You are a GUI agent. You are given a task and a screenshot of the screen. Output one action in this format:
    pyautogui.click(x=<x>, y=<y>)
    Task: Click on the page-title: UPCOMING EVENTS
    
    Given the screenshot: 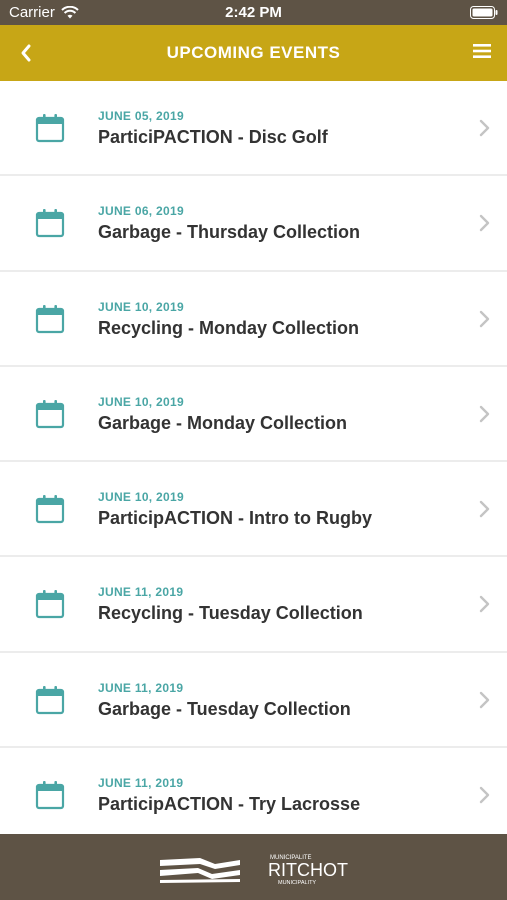 What is the action you would take?
    pyautogui.click(x=253, y=52)
    